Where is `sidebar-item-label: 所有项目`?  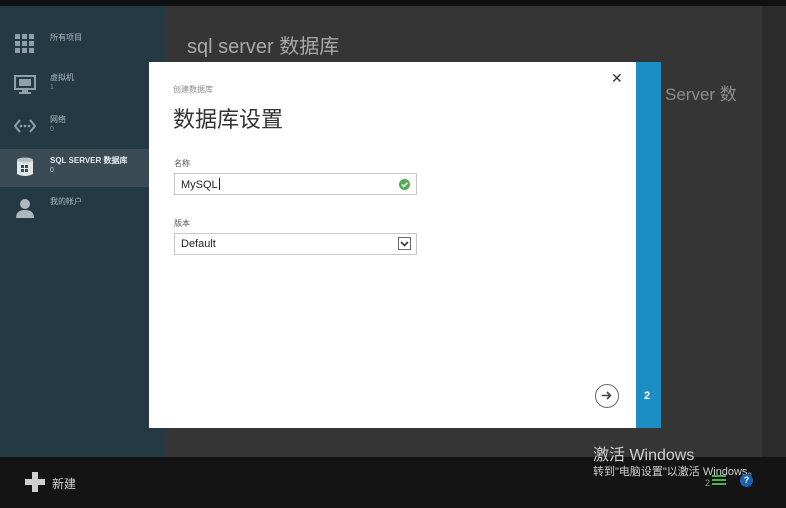
sidebar-item-label: 所有项目 is located at coordinates (66, 37).